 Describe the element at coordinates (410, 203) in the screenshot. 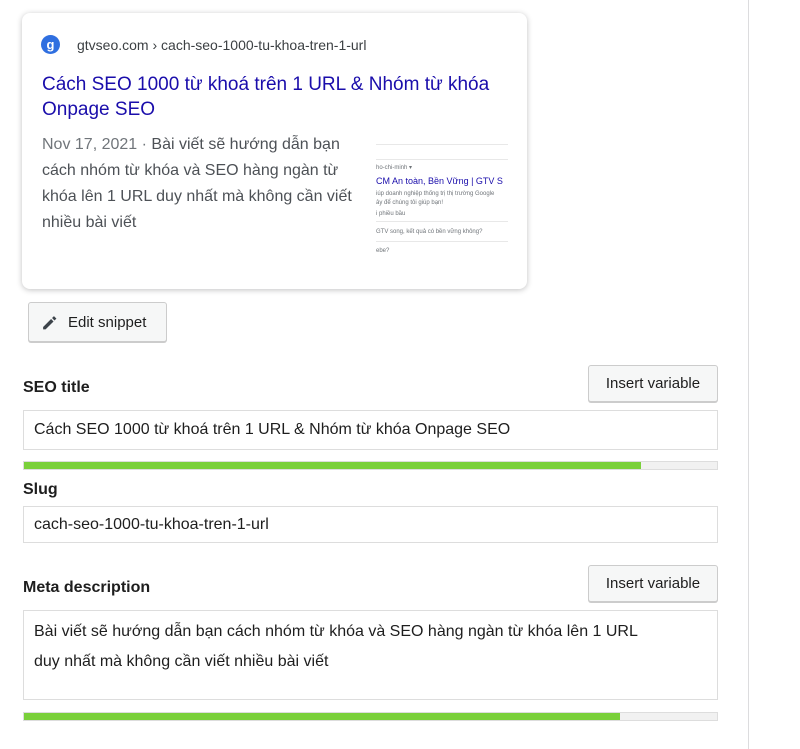

I see `thumb-line-4: ây để chúng tôi giúp bạn!` at that location.